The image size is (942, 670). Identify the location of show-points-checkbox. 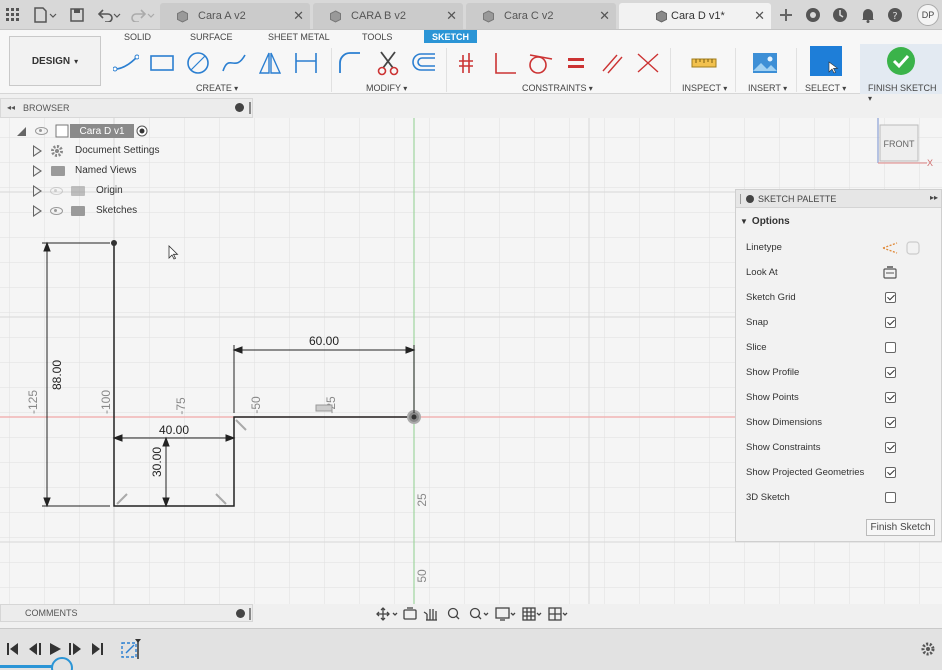
(890, 397).